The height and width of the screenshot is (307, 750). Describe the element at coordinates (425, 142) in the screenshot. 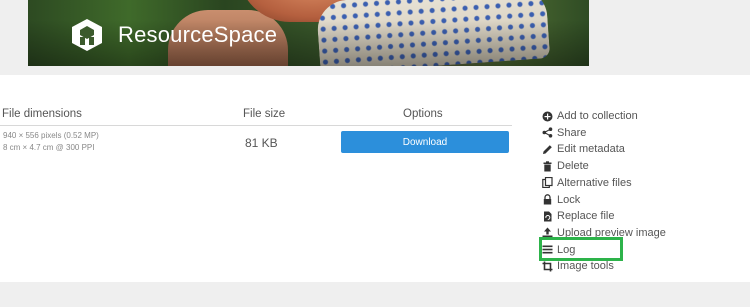

I see `download-button: Download` at that location.